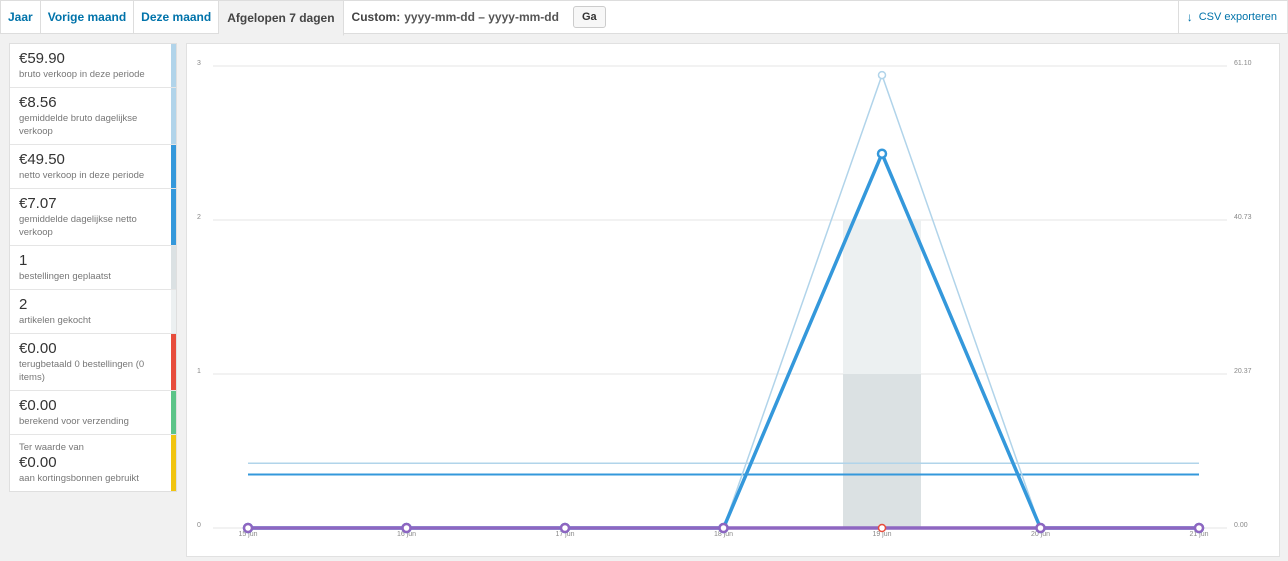 The height and width of the screenshot is (561, 1288). I want to click on legend-description: bruto verkoop in deze periode, so click(82, 74).